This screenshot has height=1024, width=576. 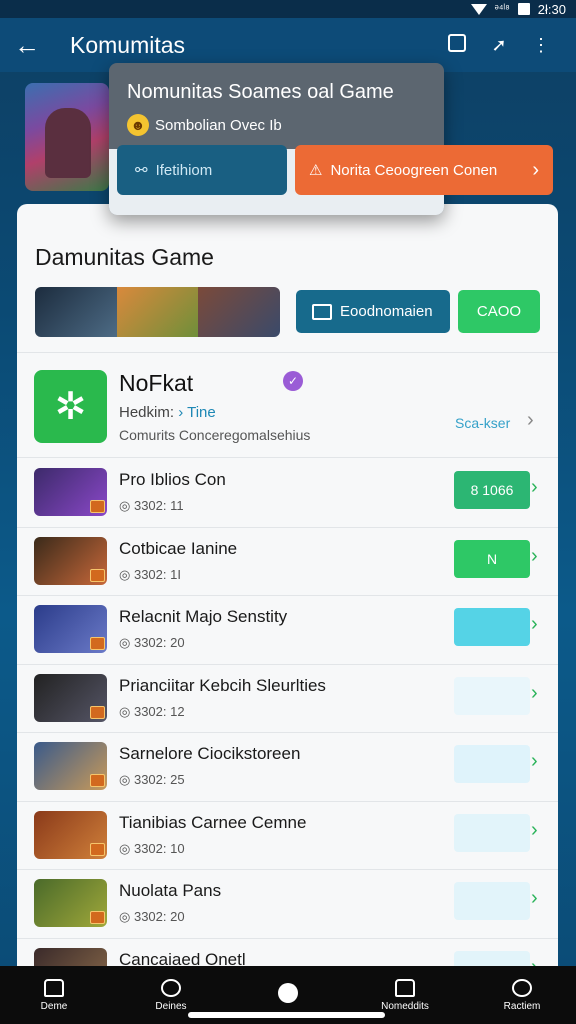 I want to click on screenshots-strip, so click(x=157, y=312).